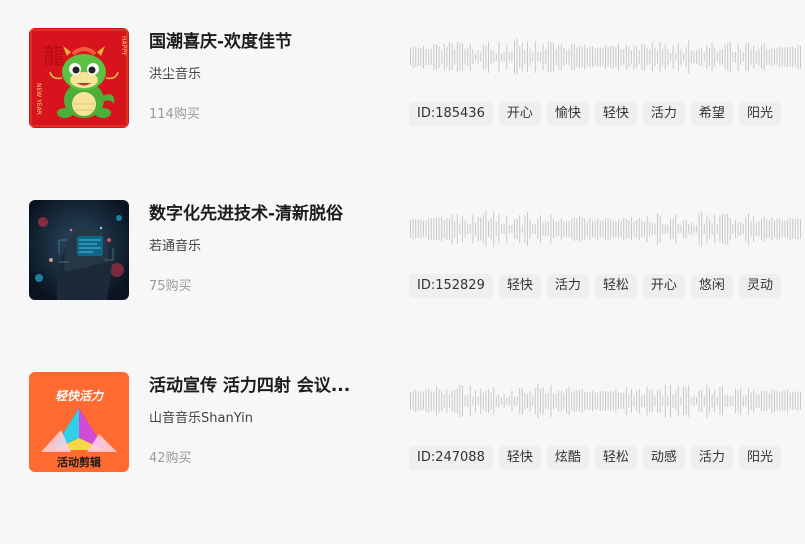 This screenshot has height=544, width=805. What do you see at coordinates (175, 247) in the screenshot?
I see `track-artist: 若通音乐` at bounding box center [175, 247].